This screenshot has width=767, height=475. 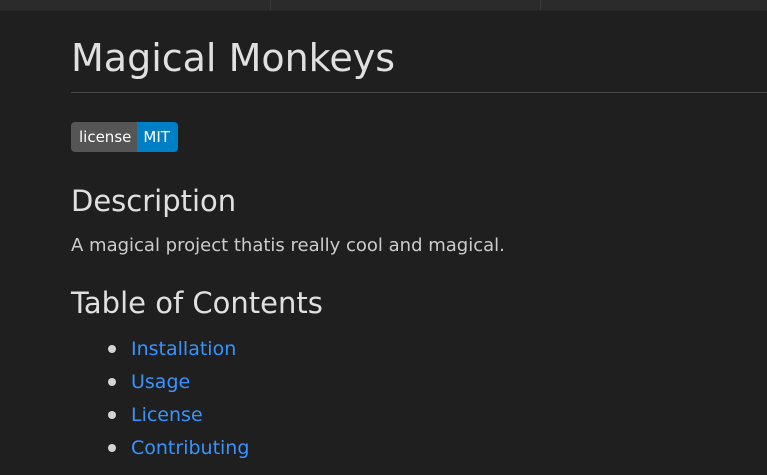 What do you see at coordinates (157, 137) in the screenshot?
I see `badge-value: MIT` at bounding box center [157, 137].